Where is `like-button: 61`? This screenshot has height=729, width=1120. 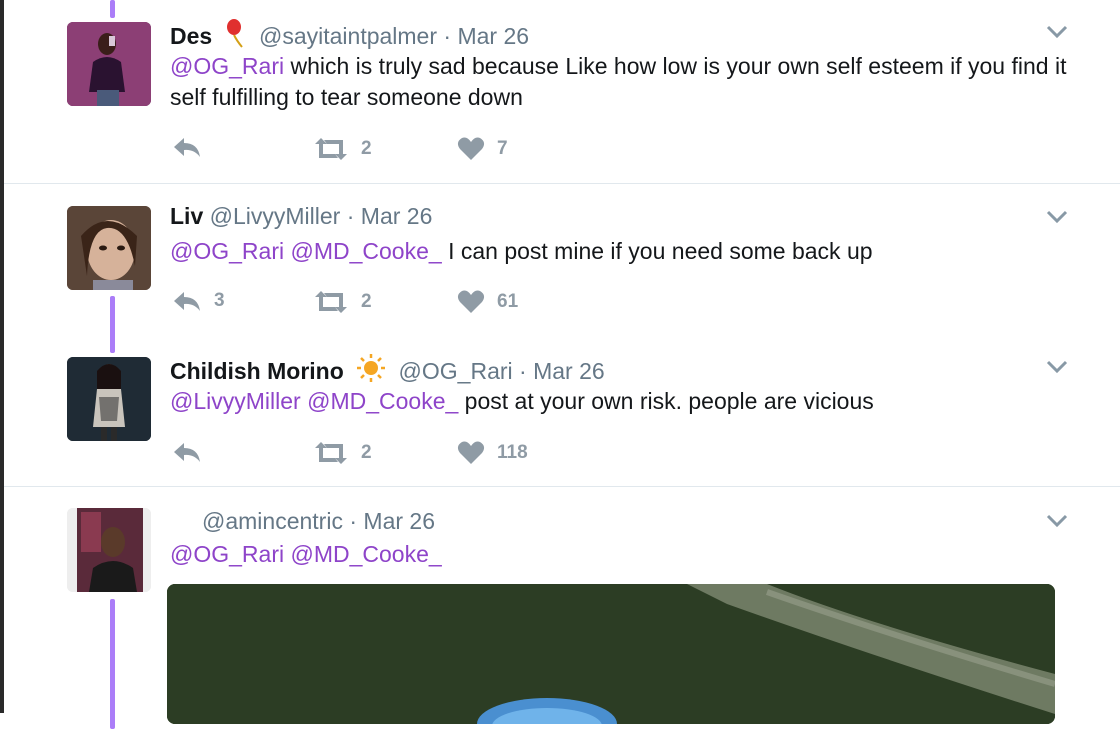
like-button: 61 is located at coordinates (487, 302).